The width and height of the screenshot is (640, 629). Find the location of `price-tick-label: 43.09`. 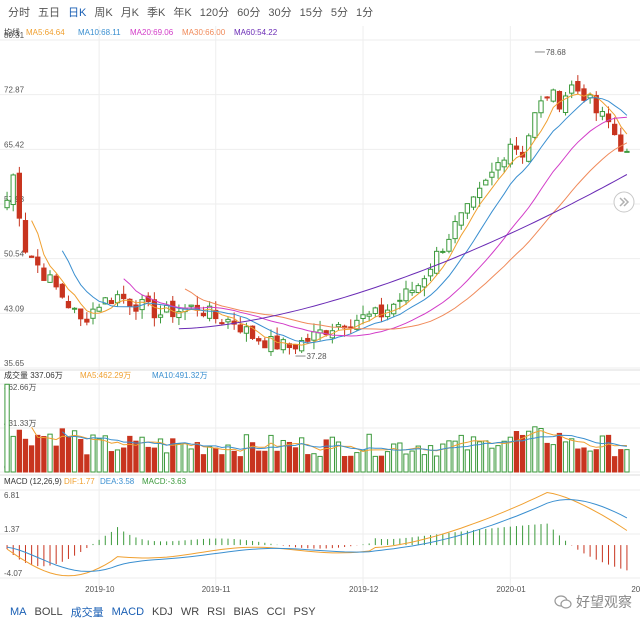

price-tick-label: 43.09 is located at coordinates (14, 308).